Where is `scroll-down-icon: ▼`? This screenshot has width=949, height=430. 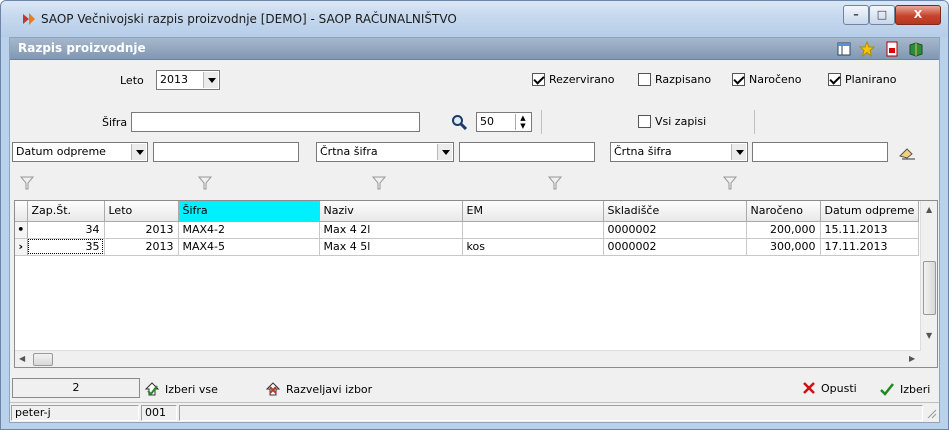
scroll-down-icon: ▼ is located at coordinates (929, 335).